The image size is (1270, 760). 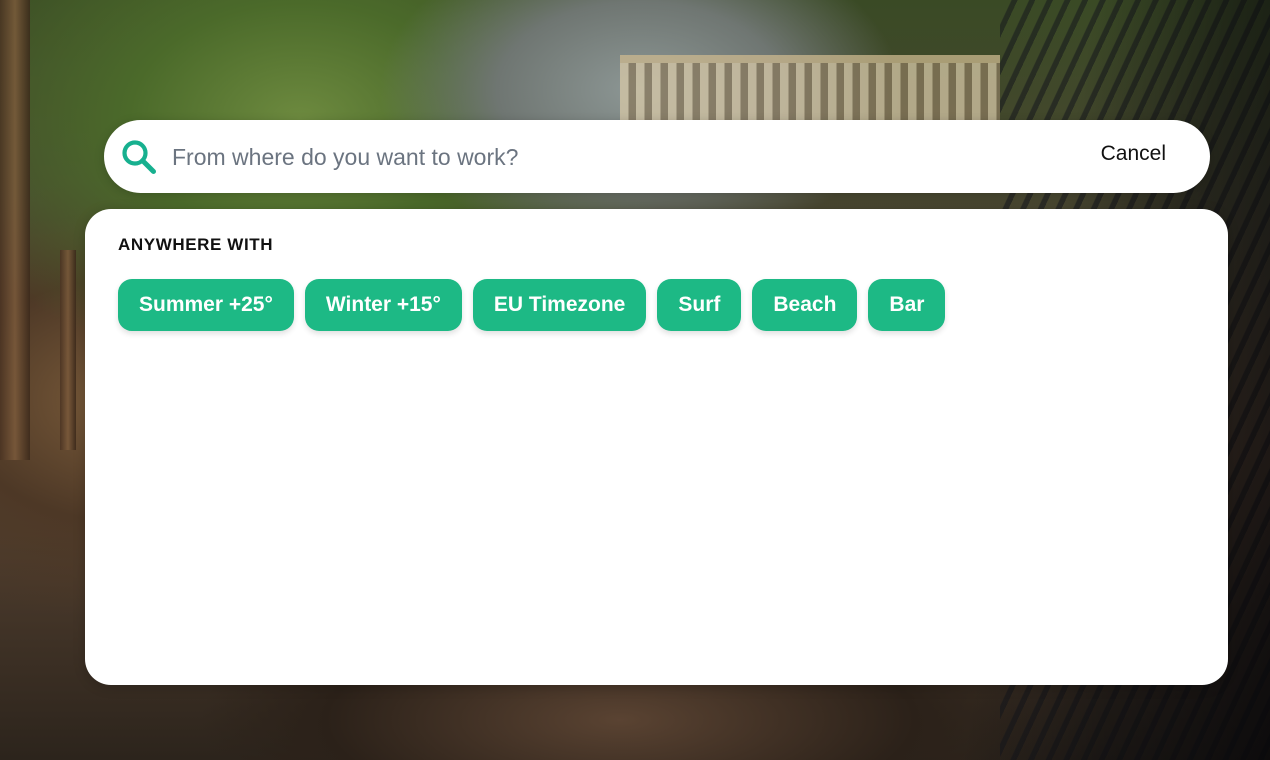 I want to click on tag-winter-button: Winter +15°, so click(x=383, y=305).